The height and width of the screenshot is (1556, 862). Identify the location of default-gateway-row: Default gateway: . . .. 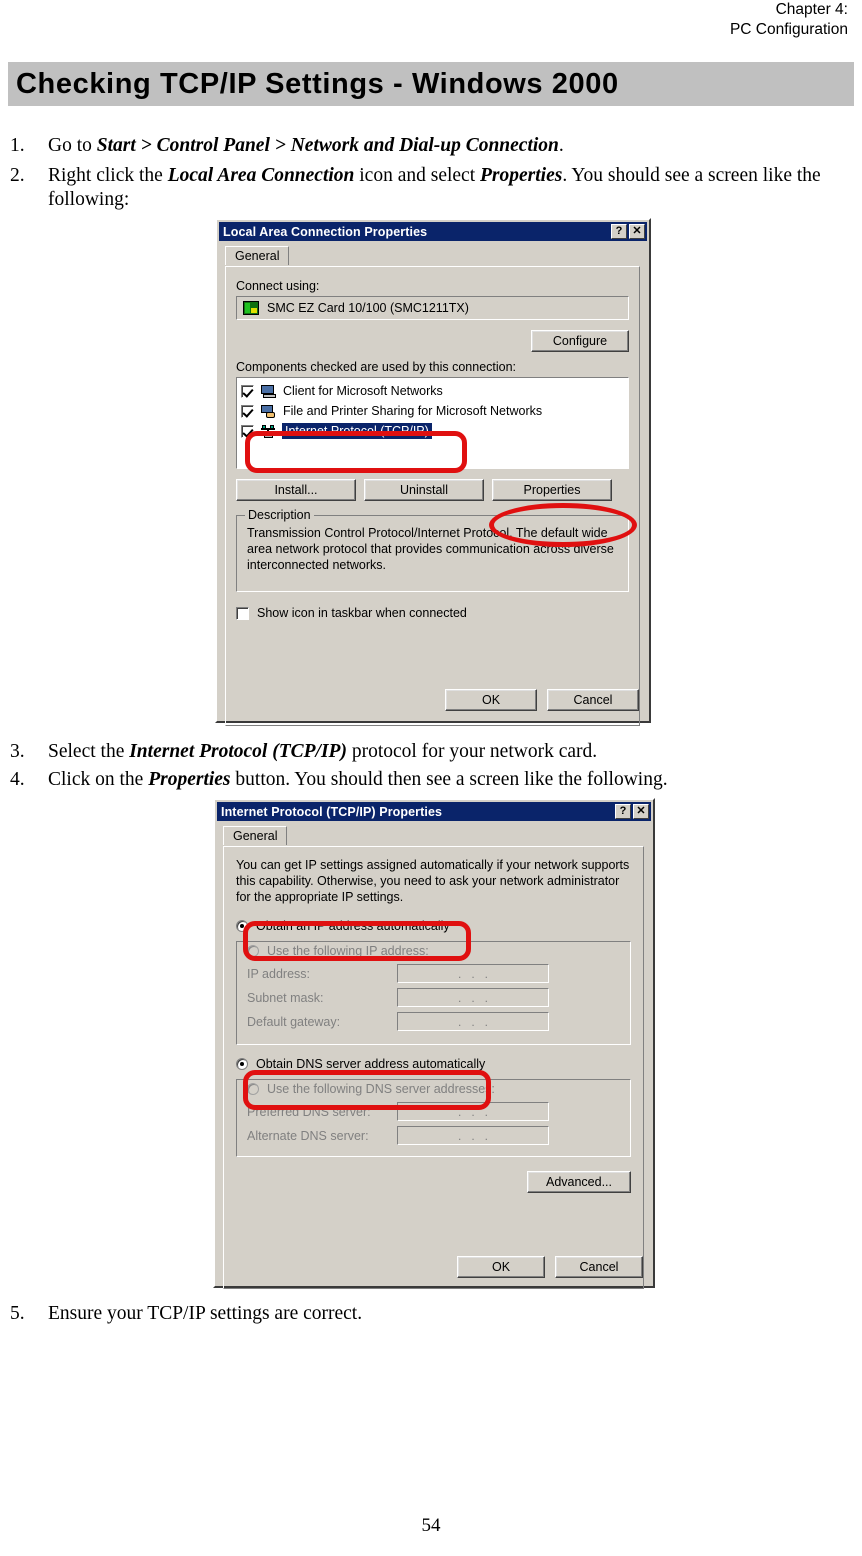
(433, 1021).